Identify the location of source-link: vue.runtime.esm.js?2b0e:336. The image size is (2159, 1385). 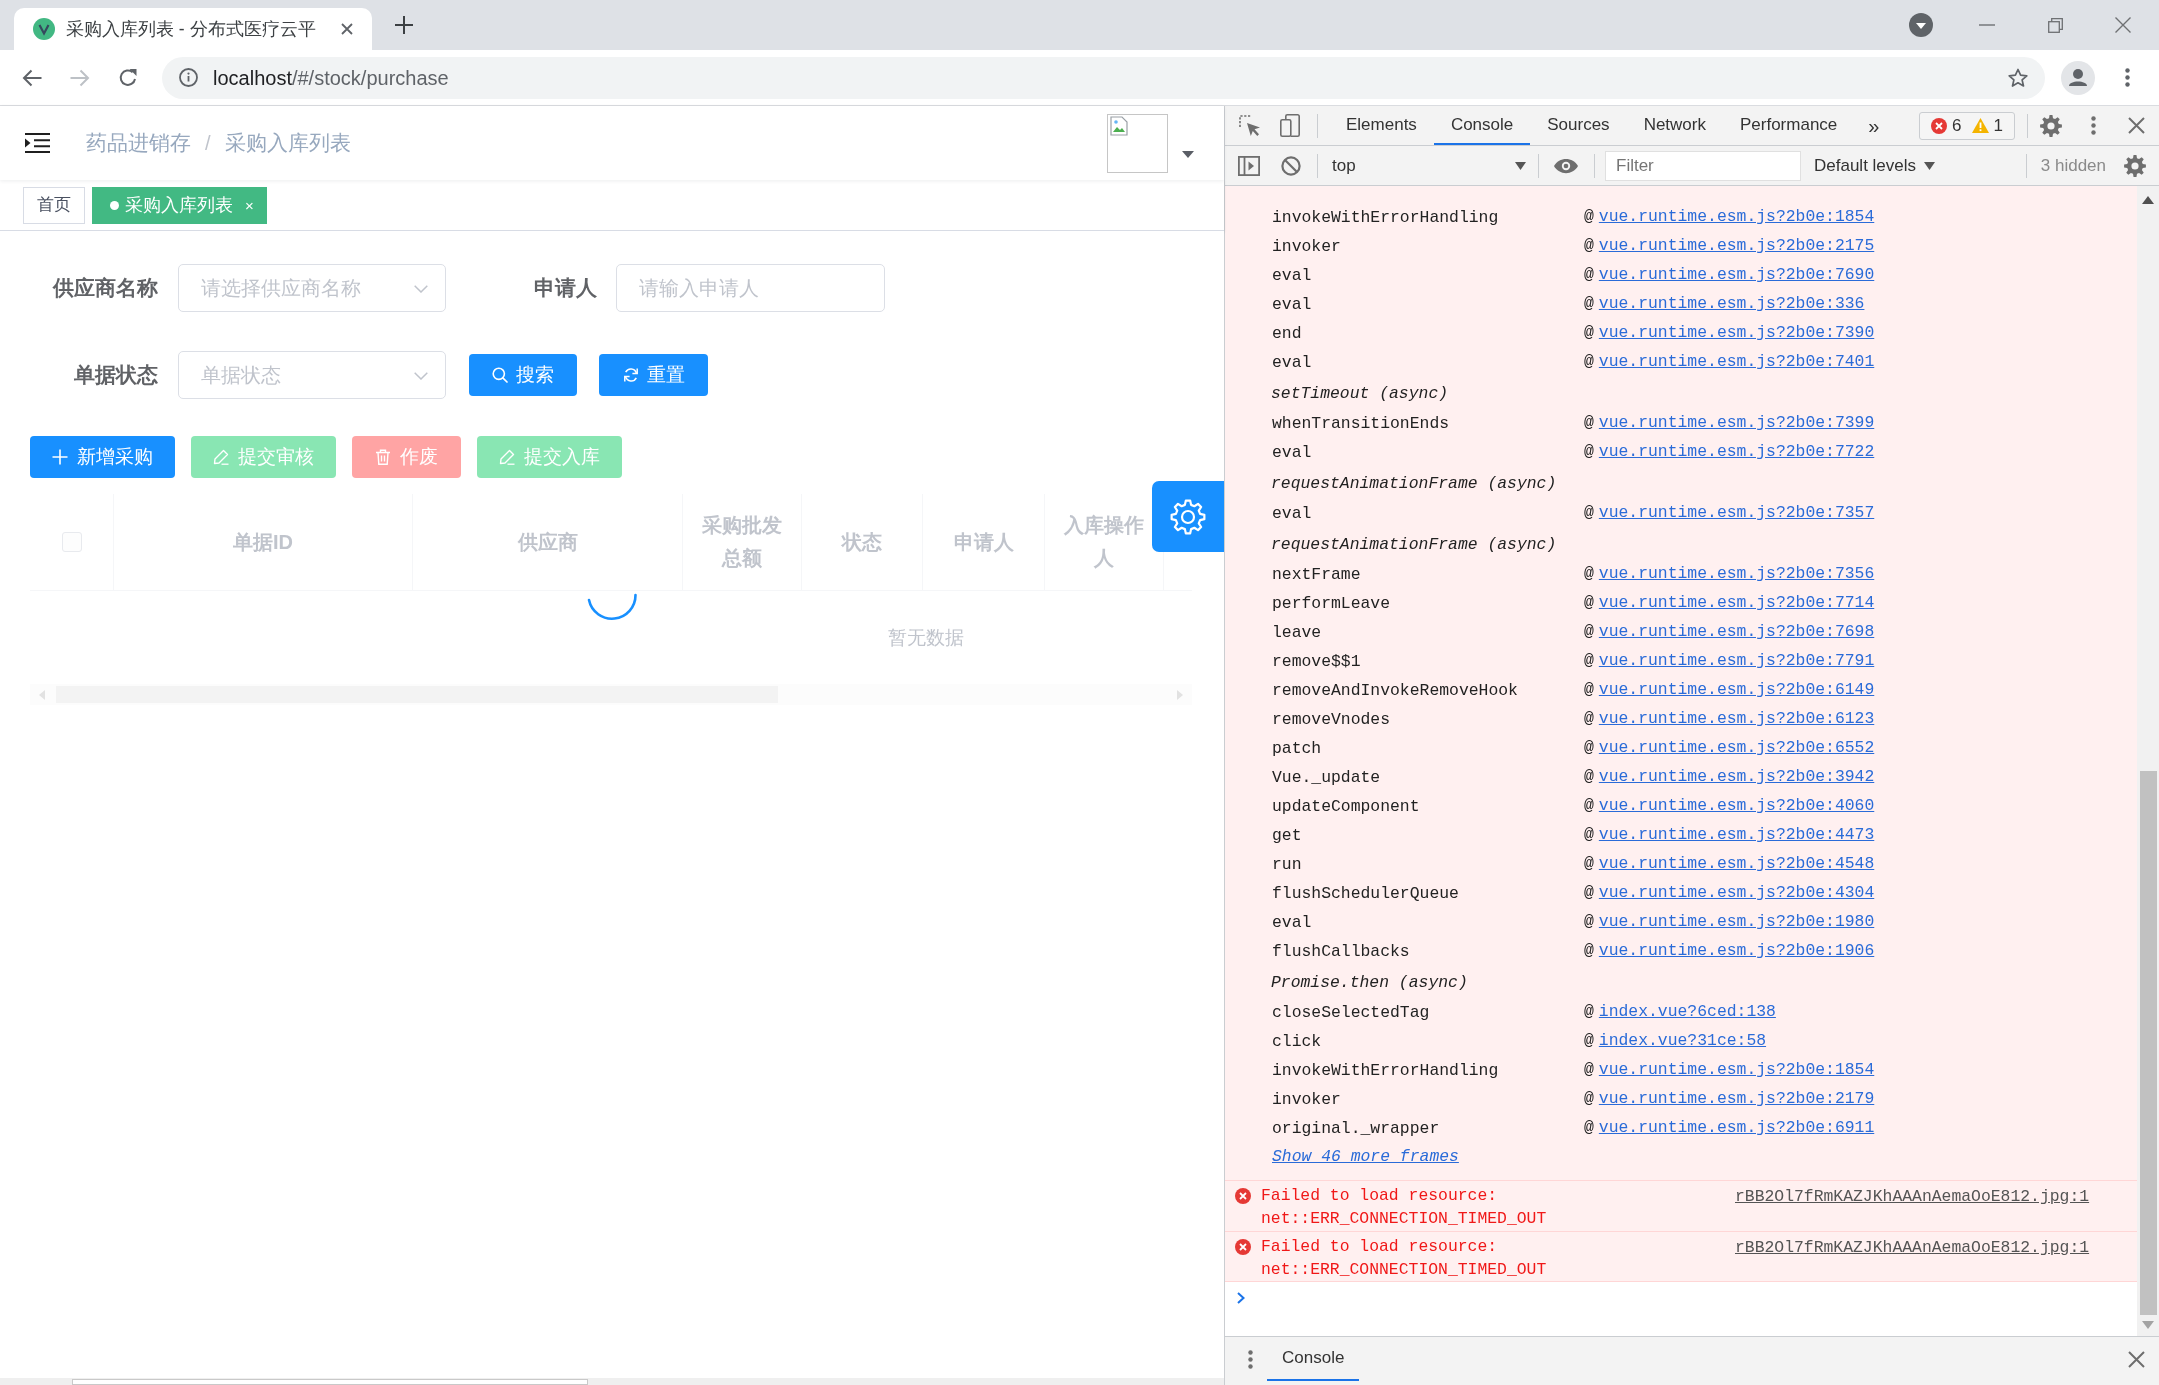
(1731, 304).